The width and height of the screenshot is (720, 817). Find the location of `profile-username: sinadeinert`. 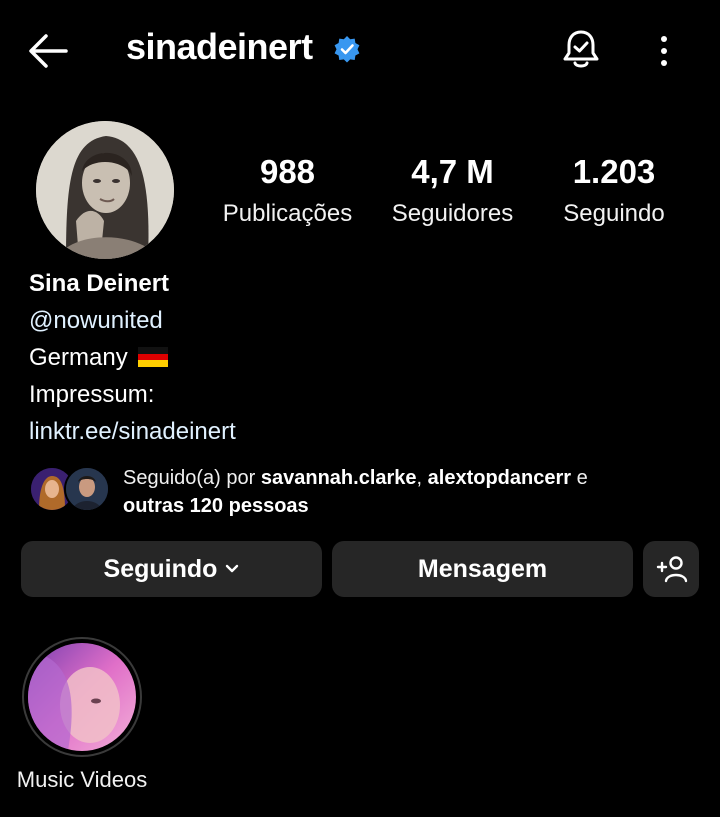

profile-username: sinadeinert is located at coordinates (219, 46).